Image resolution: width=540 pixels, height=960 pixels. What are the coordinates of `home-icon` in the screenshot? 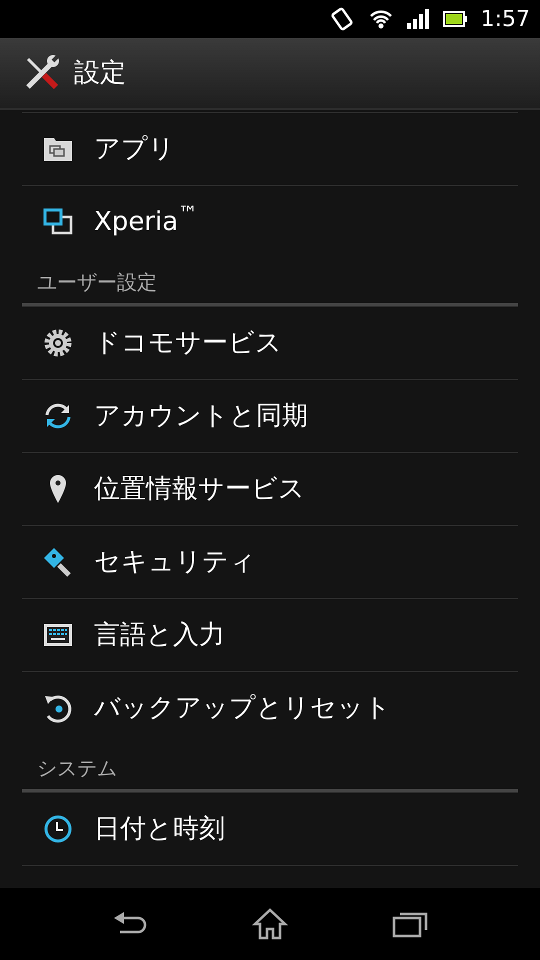 It's located at (270, 924).